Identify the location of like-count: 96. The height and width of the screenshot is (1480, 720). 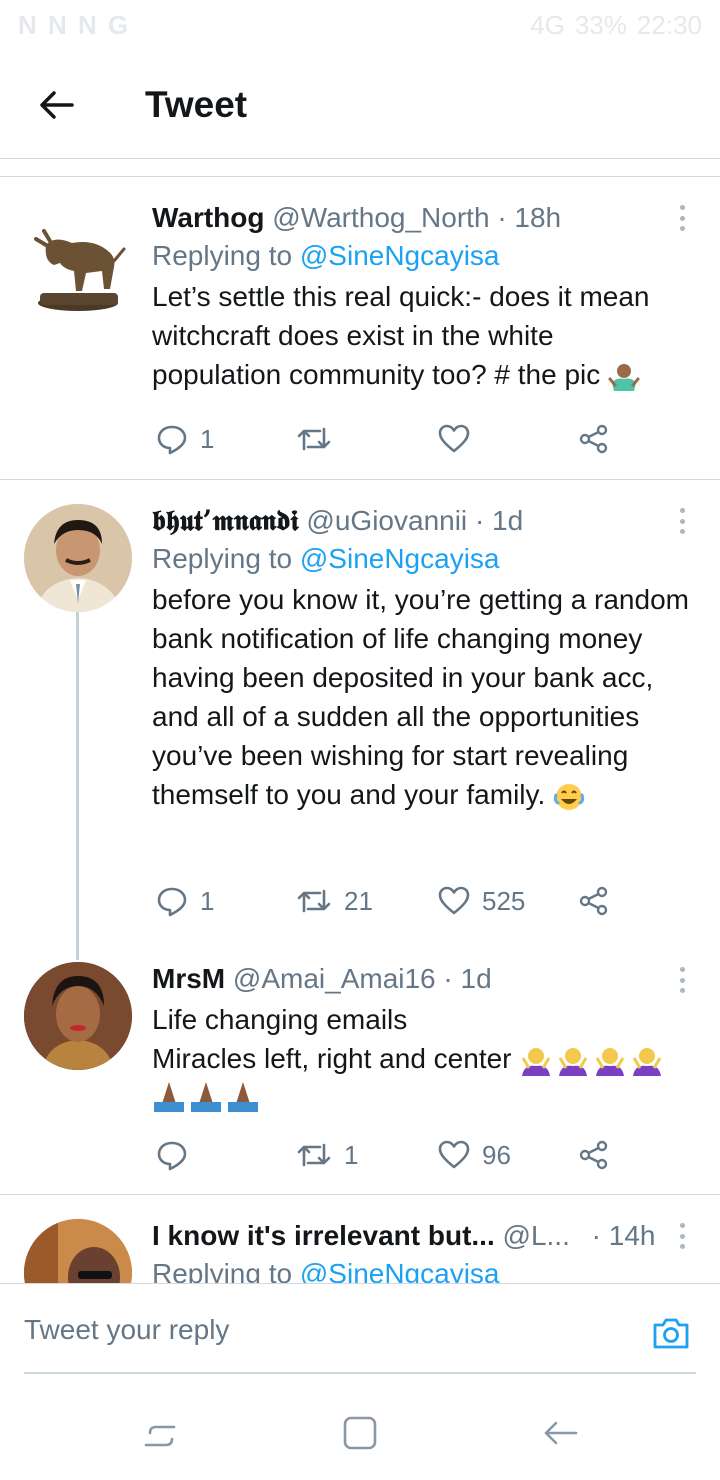
(496, 1154).